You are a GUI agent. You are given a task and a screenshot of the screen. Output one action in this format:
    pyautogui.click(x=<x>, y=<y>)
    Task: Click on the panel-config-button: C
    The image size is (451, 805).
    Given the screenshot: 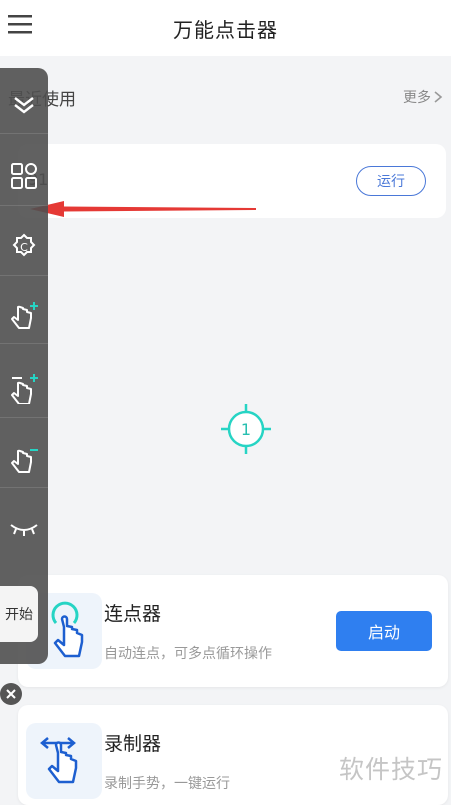 What is the action you would take?
    pyautogui.click(x=24, y=246)
    